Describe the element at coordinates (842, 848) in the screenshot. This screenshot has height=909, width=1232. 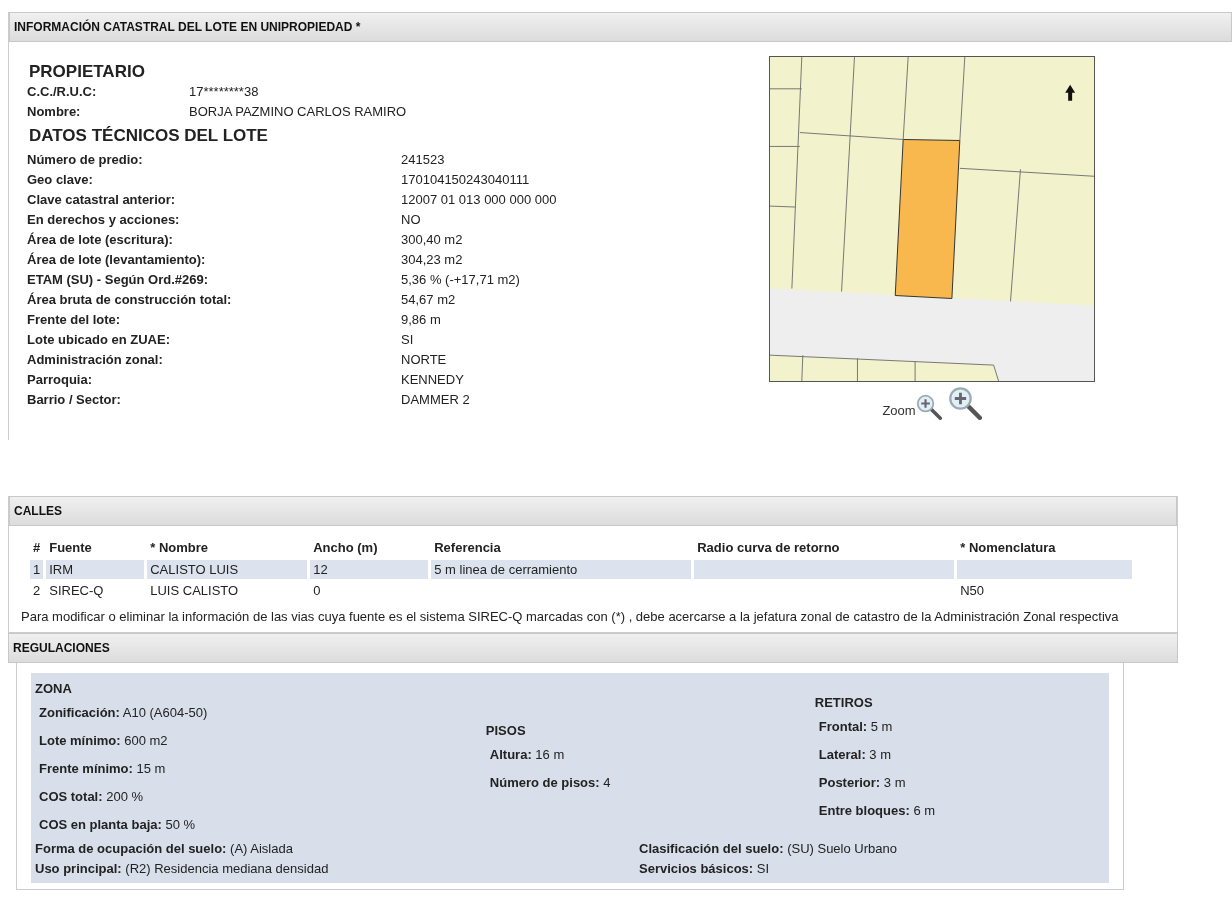
I see `field-value: (SU) Suelo Urbano` at that location.